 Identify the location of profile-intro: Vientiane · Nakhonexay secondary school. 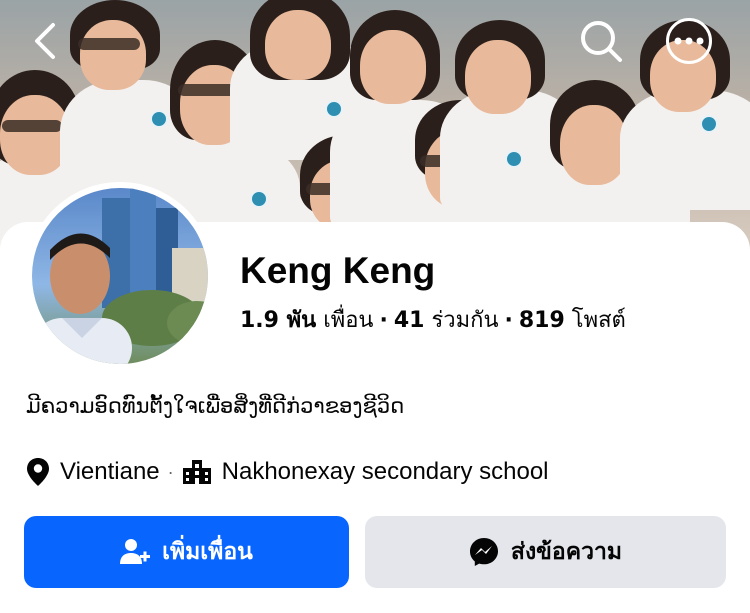
(287, 472).